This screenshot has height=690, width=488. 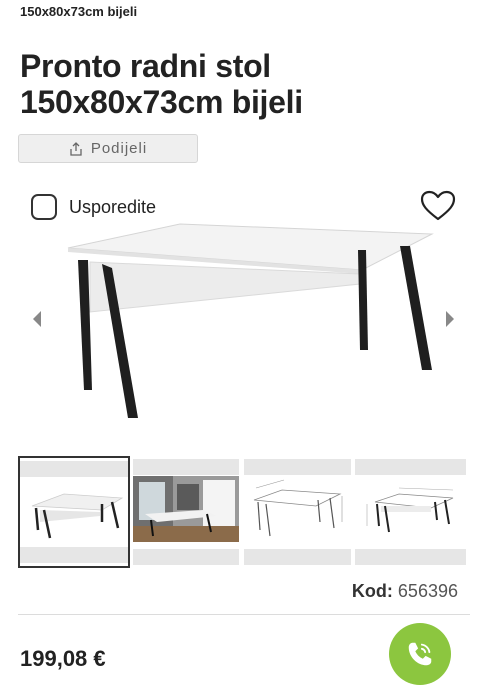 I want to click on share-button: Podijeli, so click(x=108, y=148).